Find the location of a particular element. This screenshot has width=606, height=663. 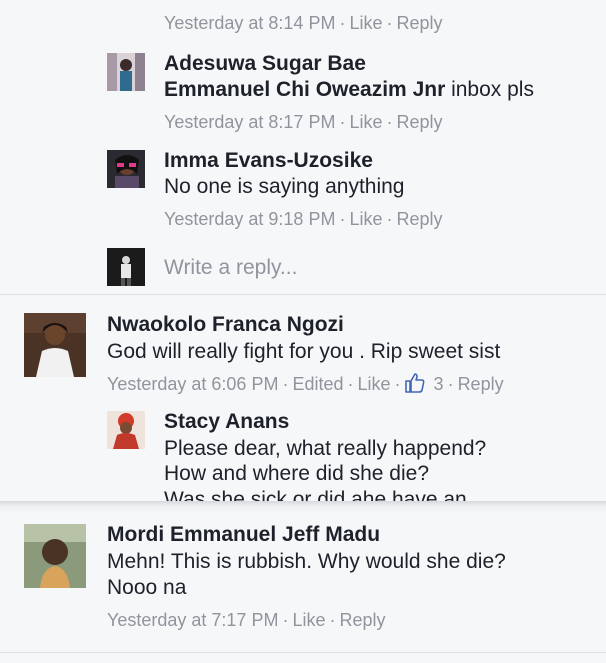

timestamp: Yesterday at 7:17 PM is located at coordinates (192, 620).